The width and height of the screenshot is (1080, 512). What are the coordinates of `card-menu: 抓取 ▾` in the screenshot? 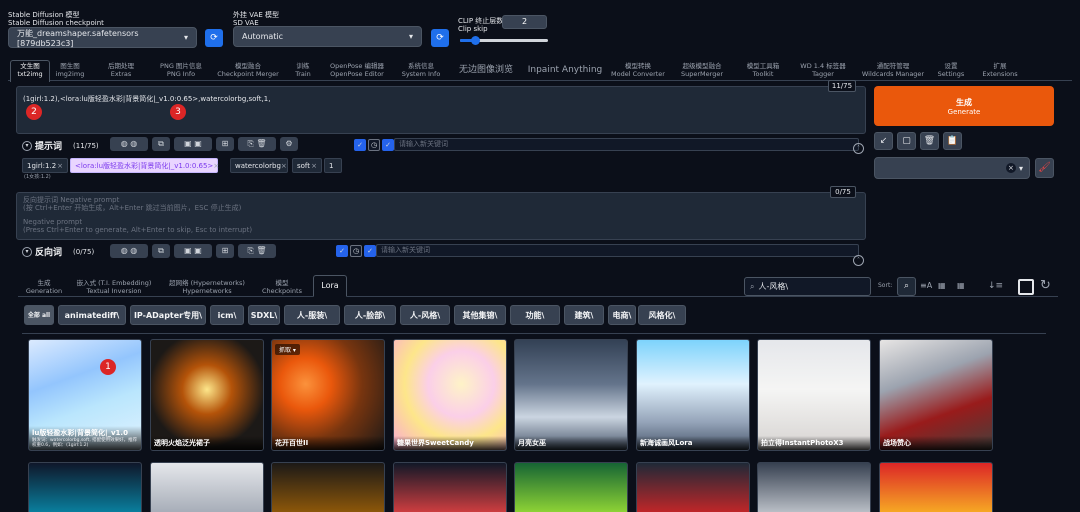 It's located at (287, 349).